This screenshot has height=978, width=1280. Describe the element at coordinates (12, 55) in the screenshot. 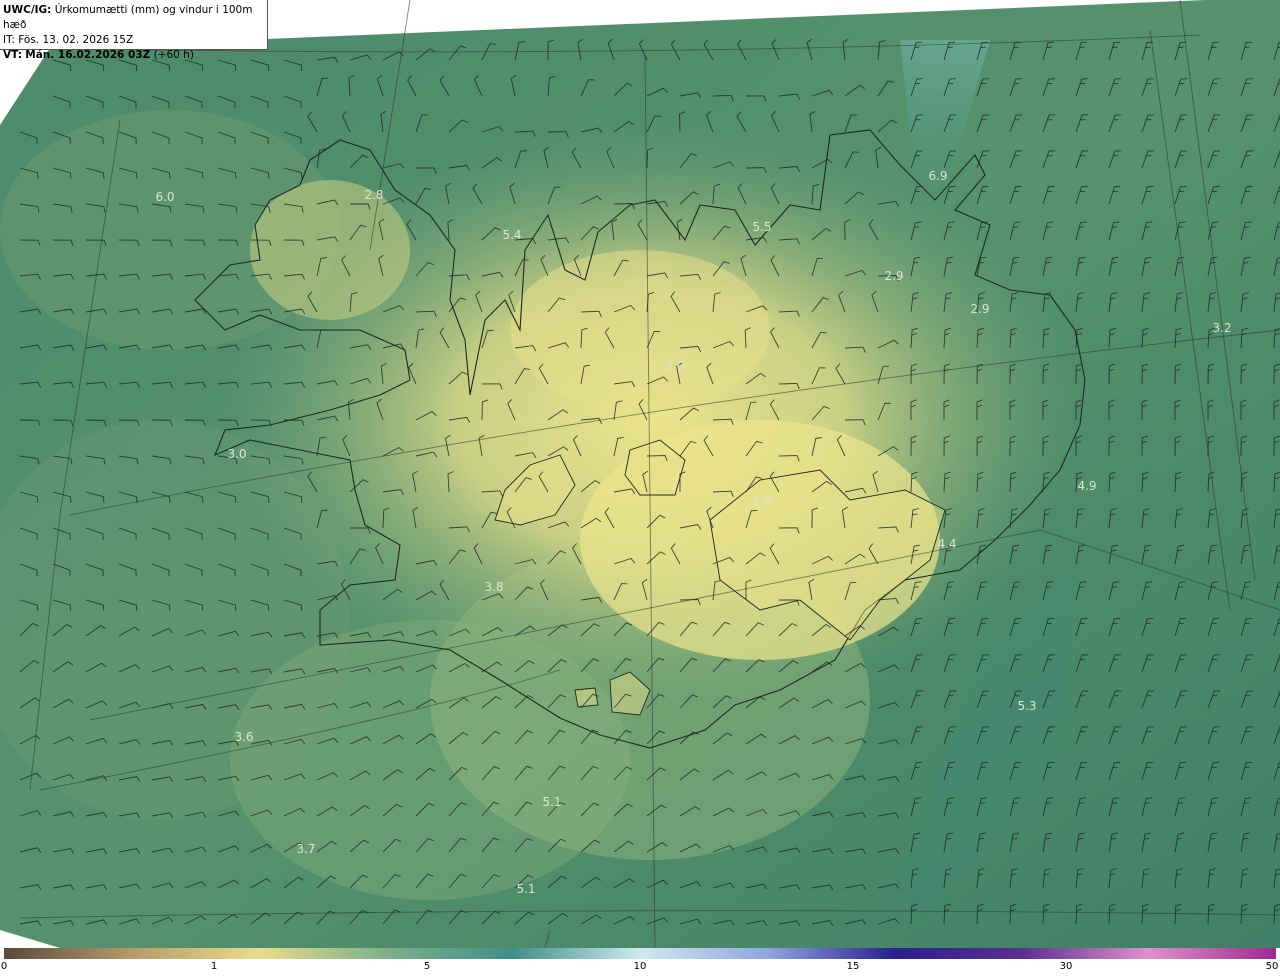

I see `valid-label: VT:` at that location.